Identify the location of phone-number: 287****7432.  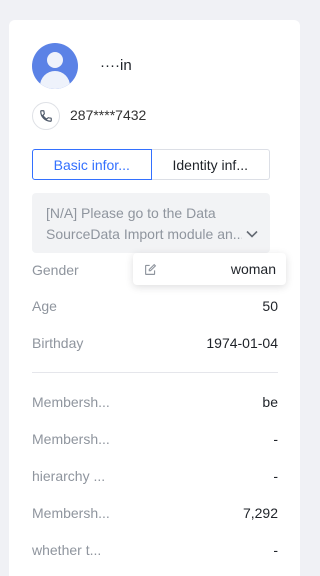
(108, 115).